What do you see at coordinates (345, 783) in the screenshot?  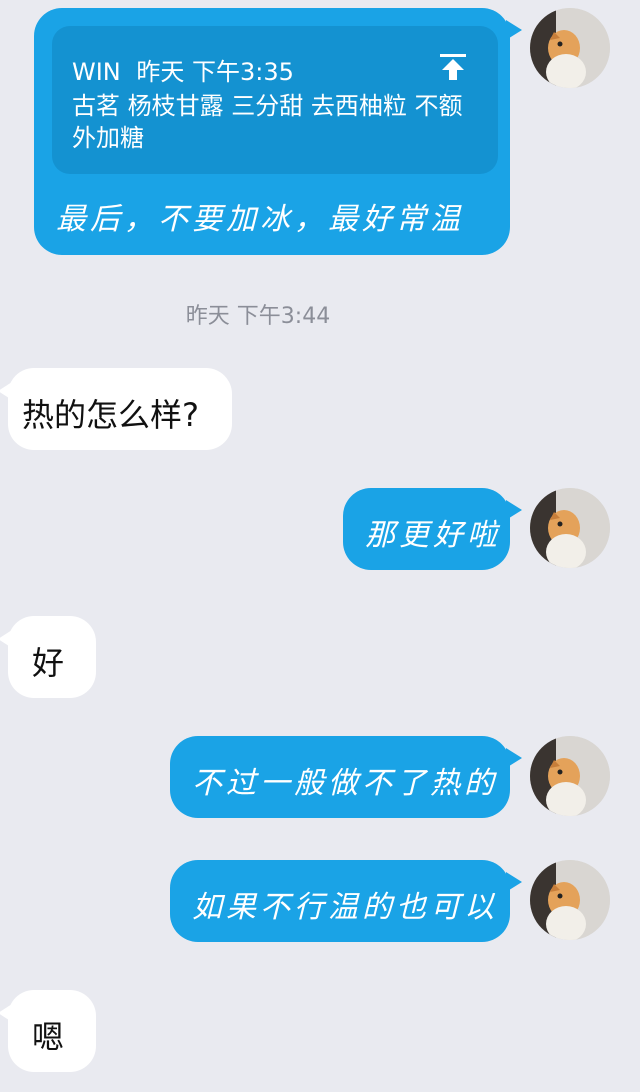 I see `message-text: 不过一般做不了热的` at bounding box center [345, 783].